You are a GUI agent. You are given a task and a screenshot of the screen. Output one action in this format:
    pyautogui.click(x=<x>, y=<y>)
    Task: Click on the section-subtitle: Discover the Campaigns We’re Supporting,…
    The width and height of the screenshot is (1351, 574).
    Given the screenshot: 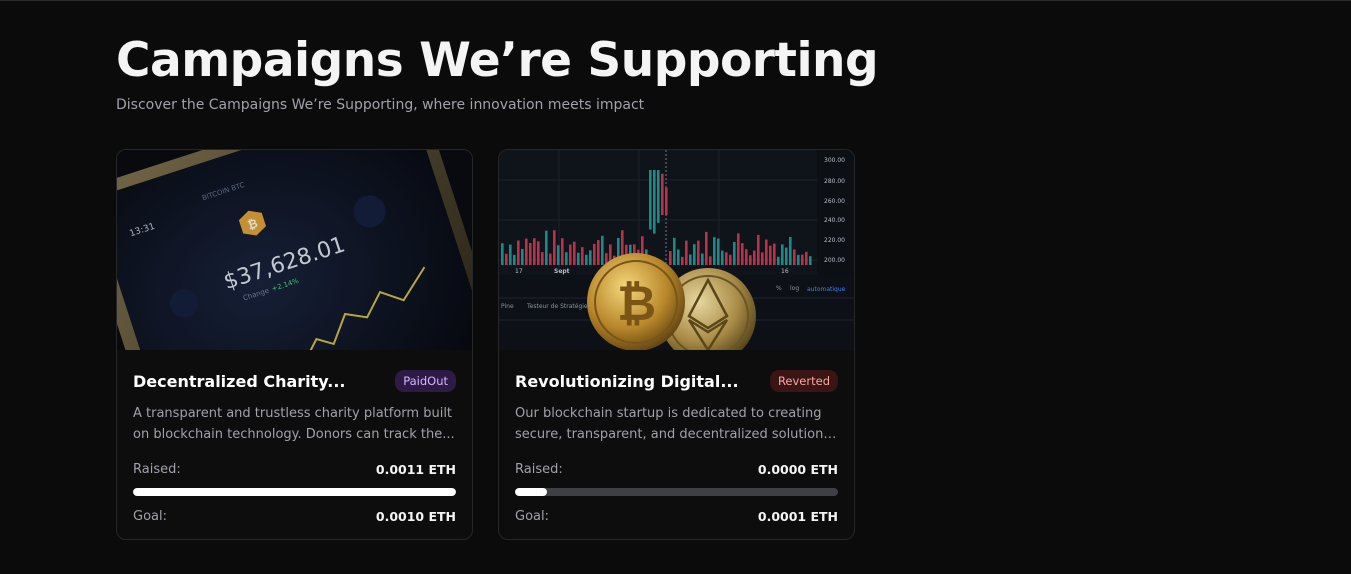 What is the action you would take?
    pyautogui.click(x=380, y=105)
    